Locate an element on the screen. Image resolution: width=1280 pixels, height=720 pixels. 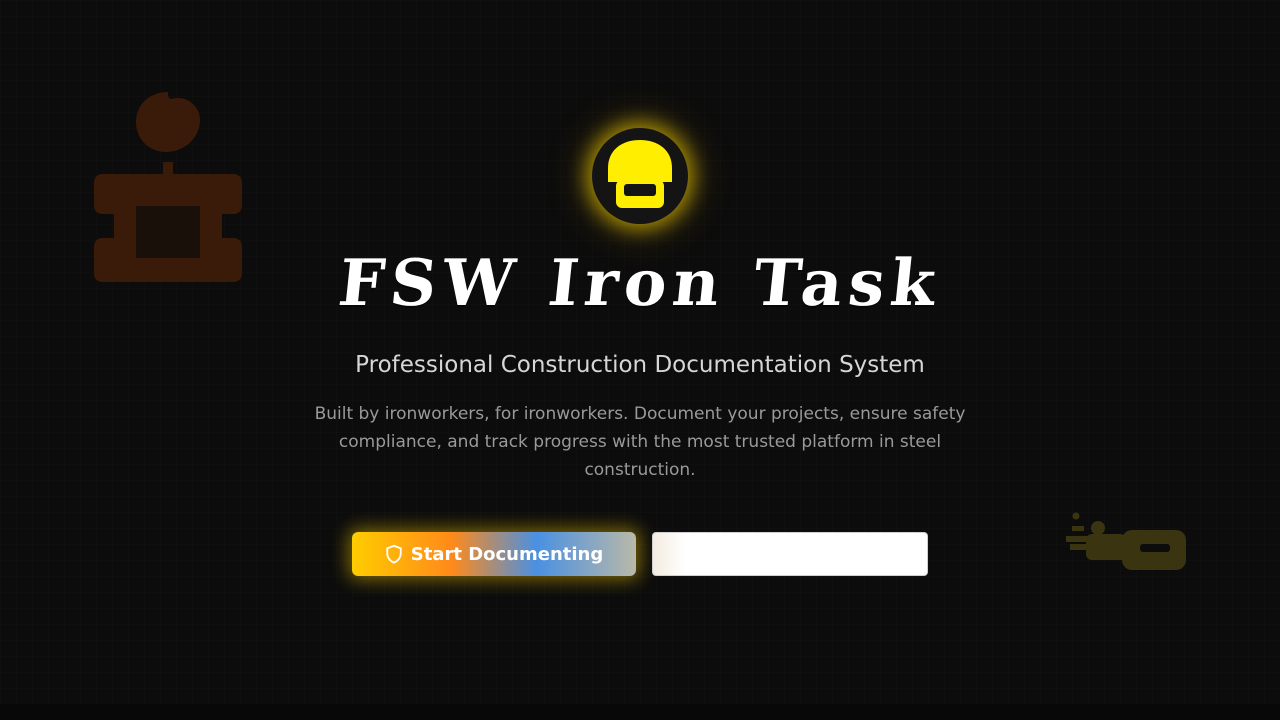
page-title: FSW Iron Task is located at coordinates (640, 283).